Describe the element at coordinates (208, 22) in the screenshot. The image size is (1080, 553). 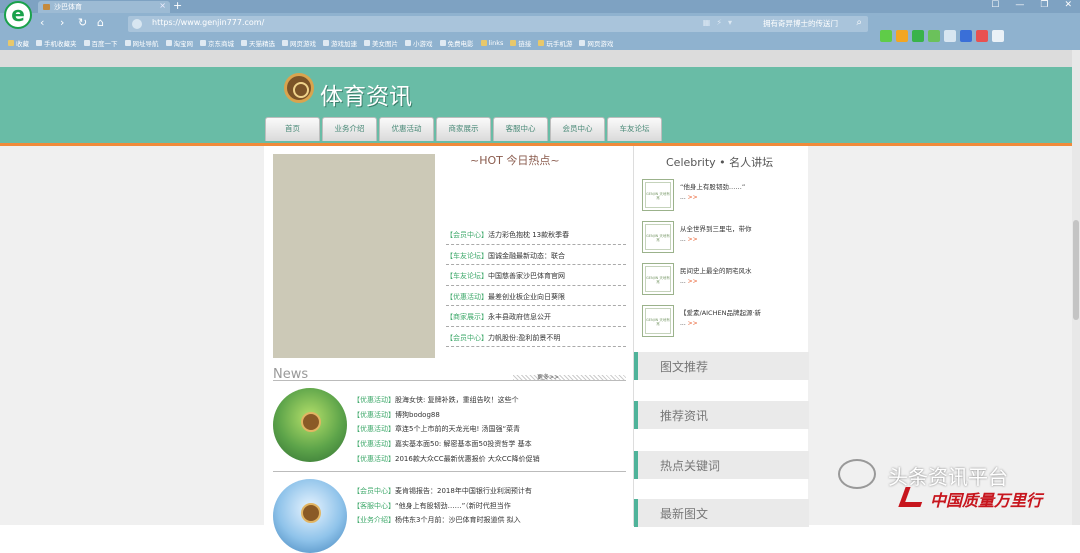
I see `url-text: https://www.genjin777.com/` at that location.